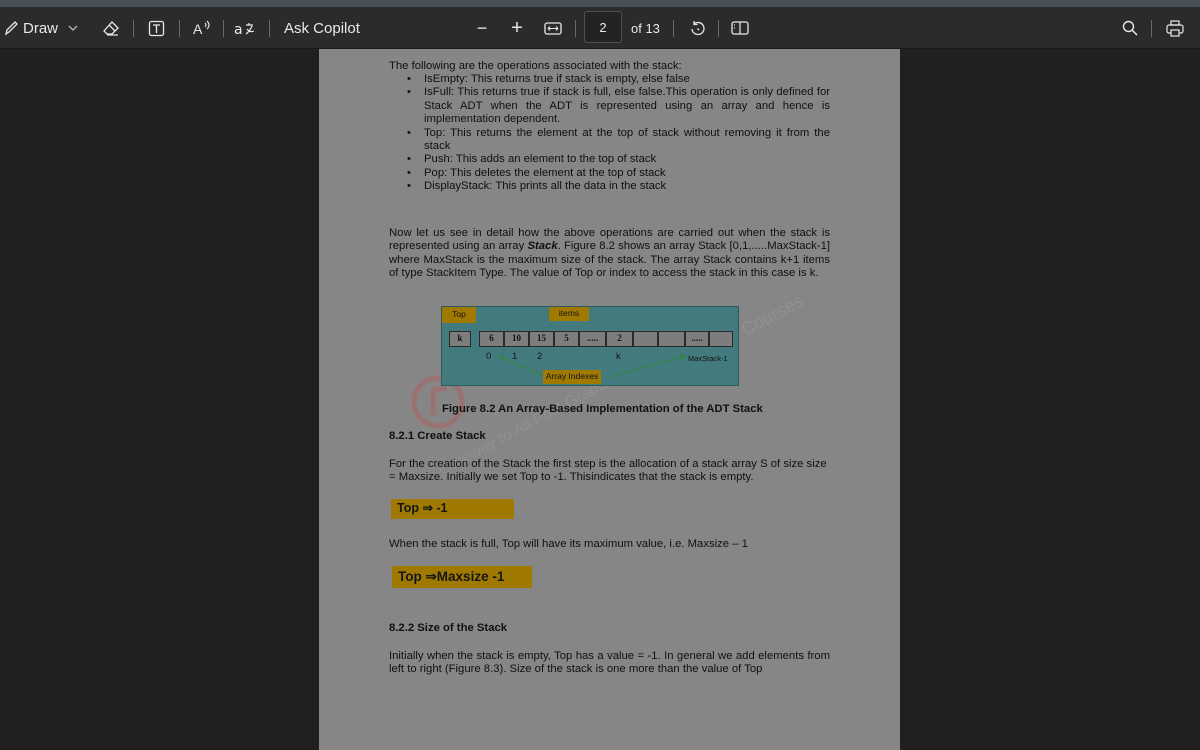 The width and height of the screenshot is (1200, 750). I want to click on page-total-label: of 13, so click(645, 28).